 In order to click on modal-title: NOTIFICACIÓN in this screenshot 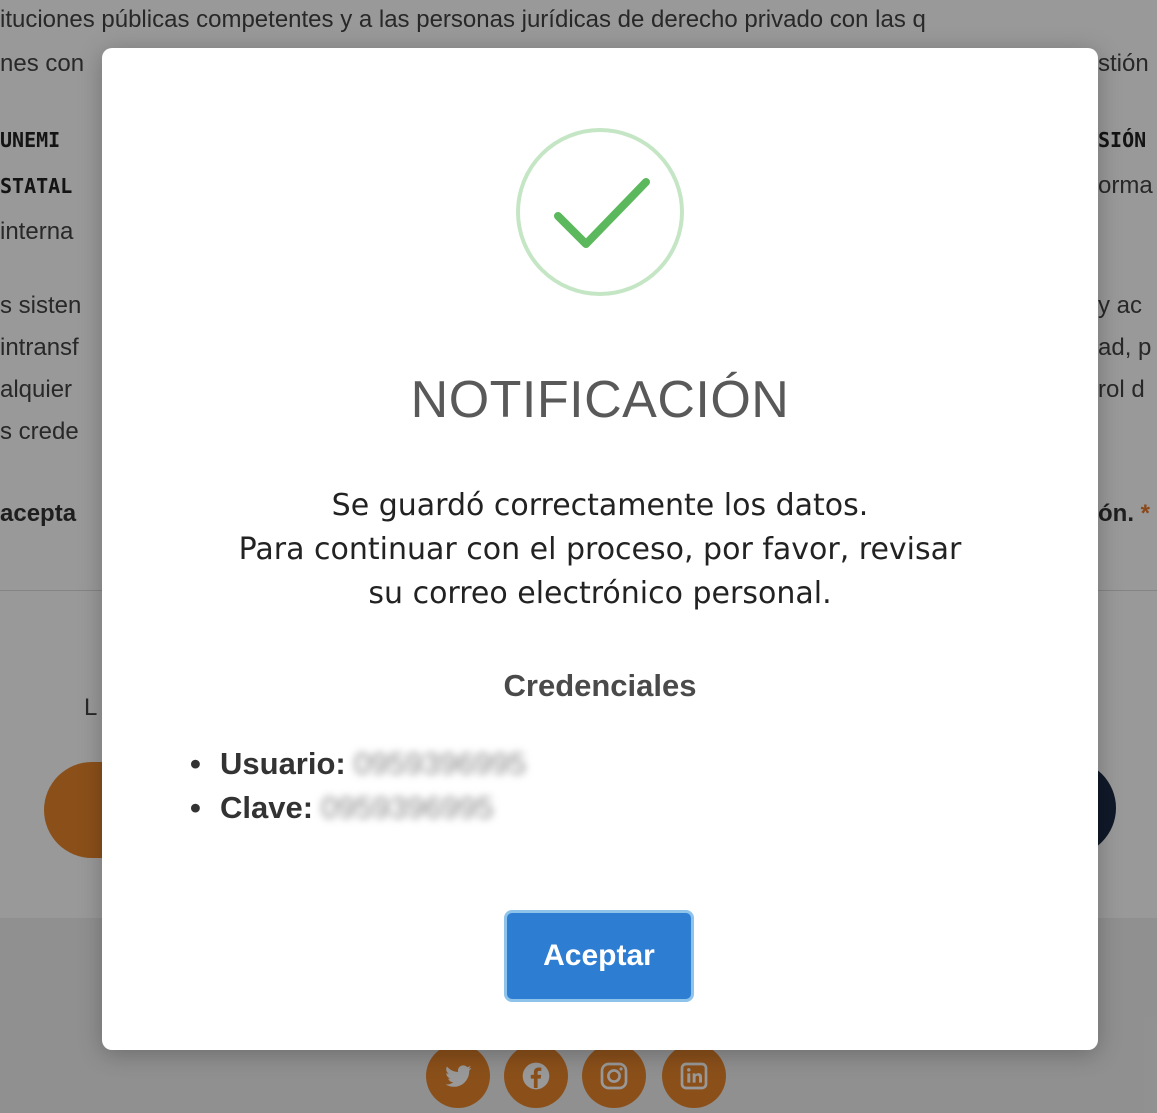, I will do `click(600, 400)`.